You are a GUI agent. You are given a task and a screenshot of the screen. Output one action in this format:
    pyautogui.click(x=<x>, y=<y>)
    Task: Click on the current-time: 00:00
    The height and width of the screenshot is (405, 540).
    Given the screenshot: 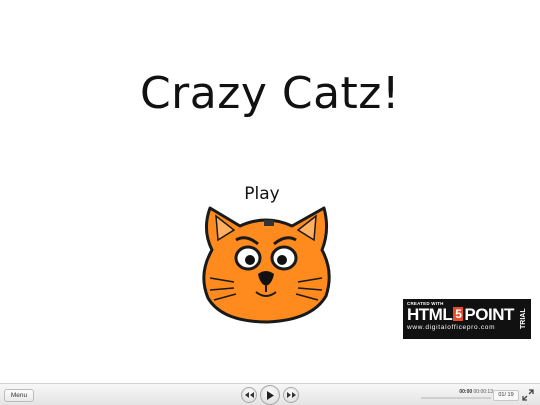 What is the action you would take?
    pyautogui.click(x=466, y=392)
    